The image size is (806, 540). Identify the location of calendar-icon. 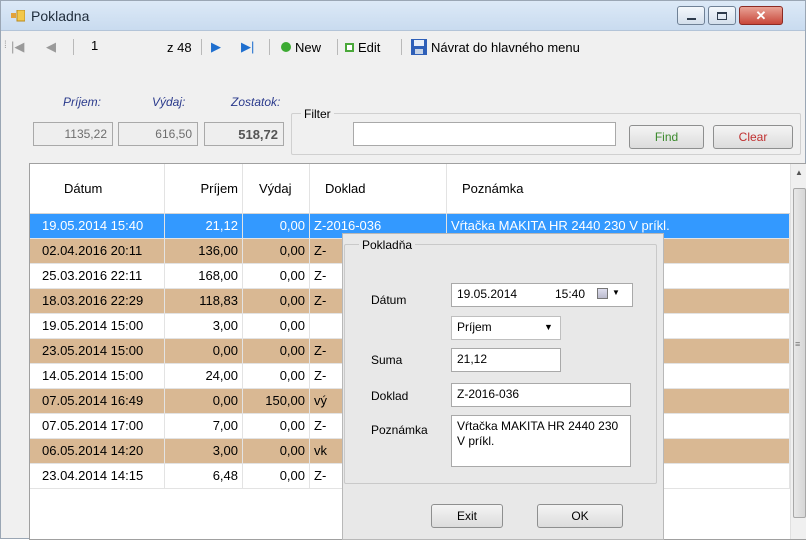
(602, 293).